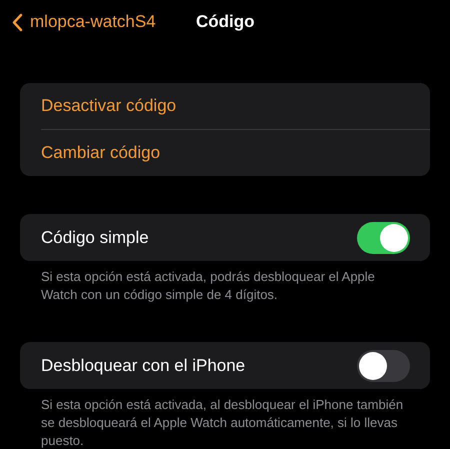 Image resolution: width=450 pixels, height=449 pixels. What do you see at coordinates (143, 366) in the screenshot?
I see `setting-label: Desbloquear con el iPhone` at bounding box center [143, 366].